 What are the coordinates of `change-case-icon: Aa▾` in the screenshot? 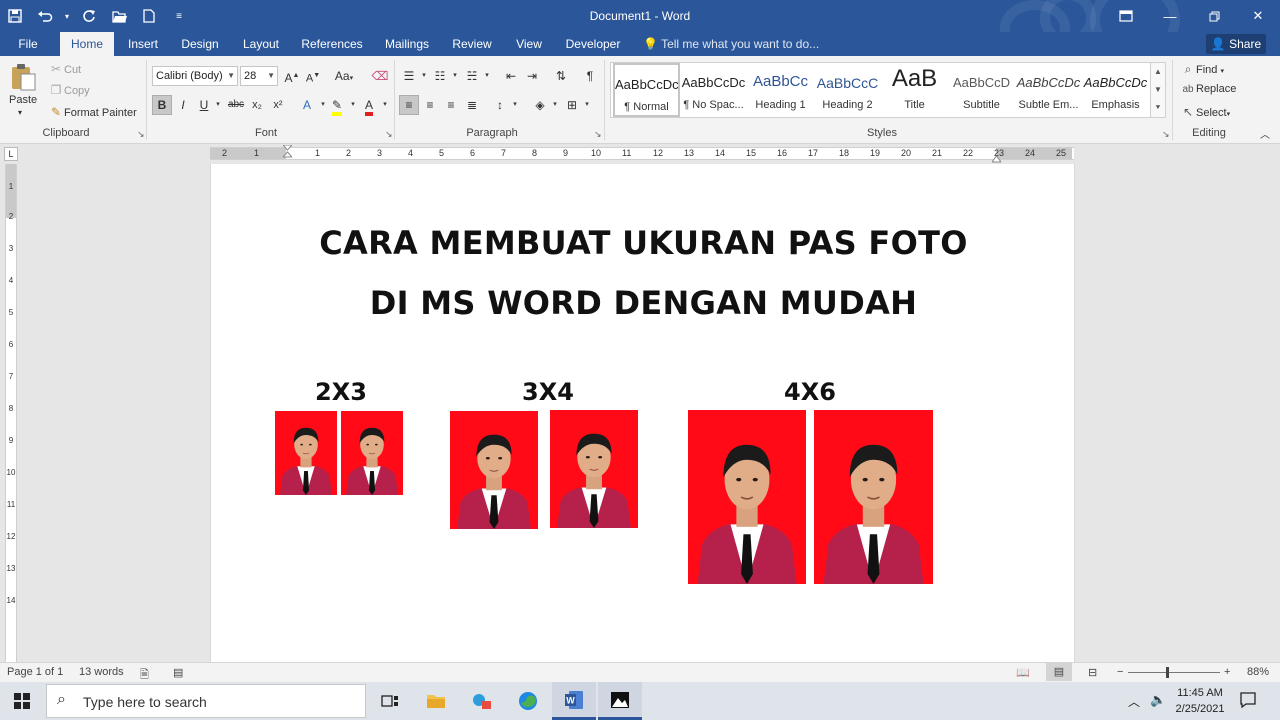 It's located at (344, 76).